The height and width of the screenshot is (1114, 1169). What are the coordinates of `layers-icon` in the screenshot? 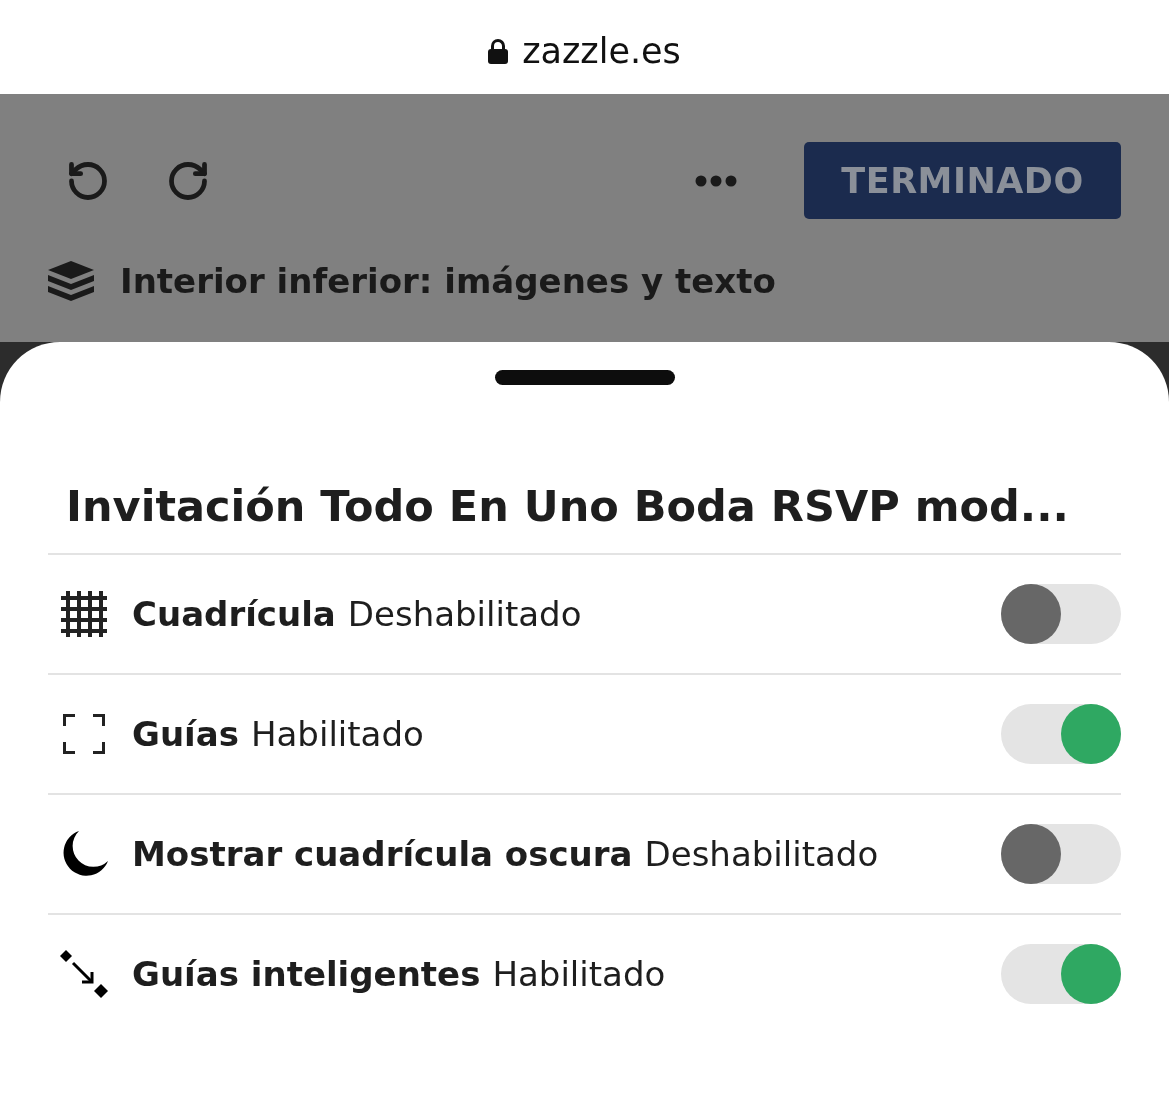 It's located at (71, 281).